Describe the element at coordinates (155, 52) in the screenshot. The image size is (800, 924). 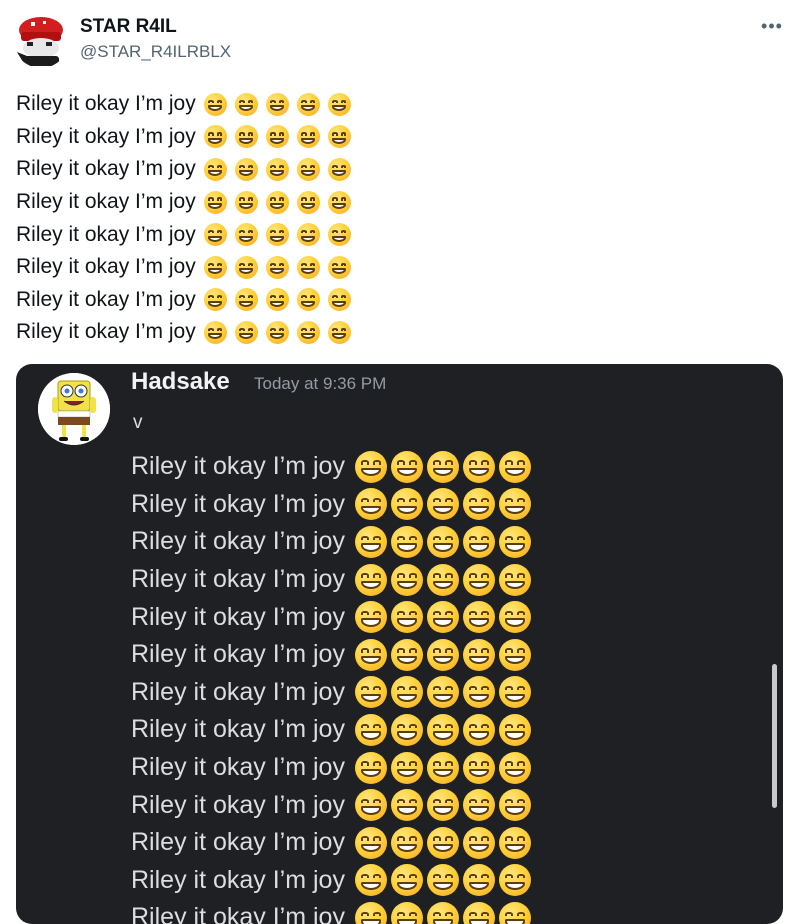
I see `author-handle: @STAR_R4ILRBLX` at that location.